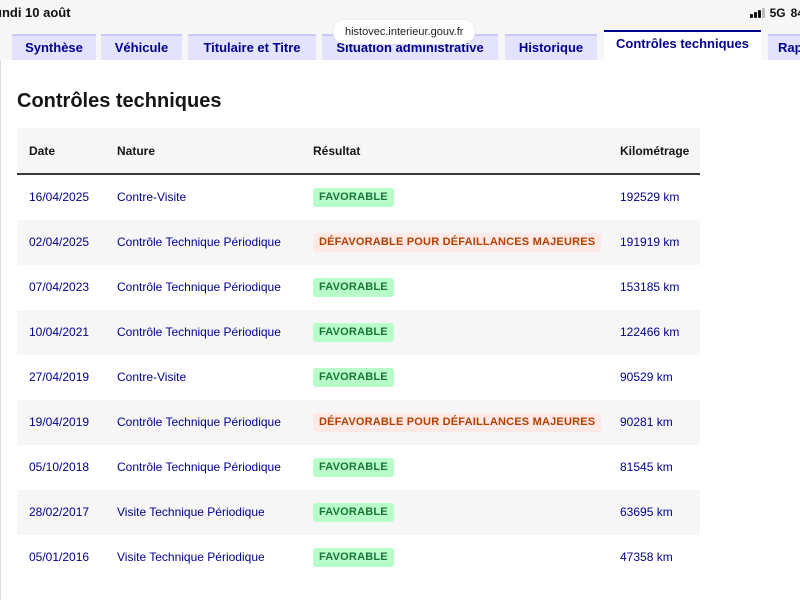 This screenshot has height=600, width=800. Describe the element at coordinates (777, 13) in the screenshot. I see `network-label: 5G` at that location.